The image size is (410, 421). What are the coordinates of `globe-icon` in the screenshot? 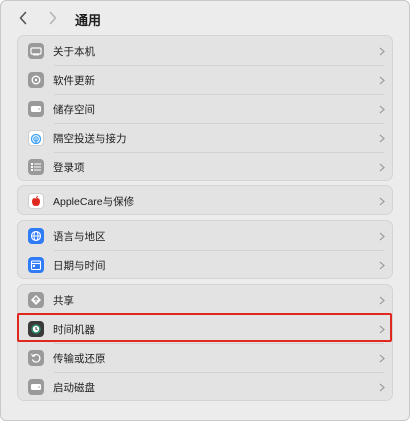 It's located at (36, 236).